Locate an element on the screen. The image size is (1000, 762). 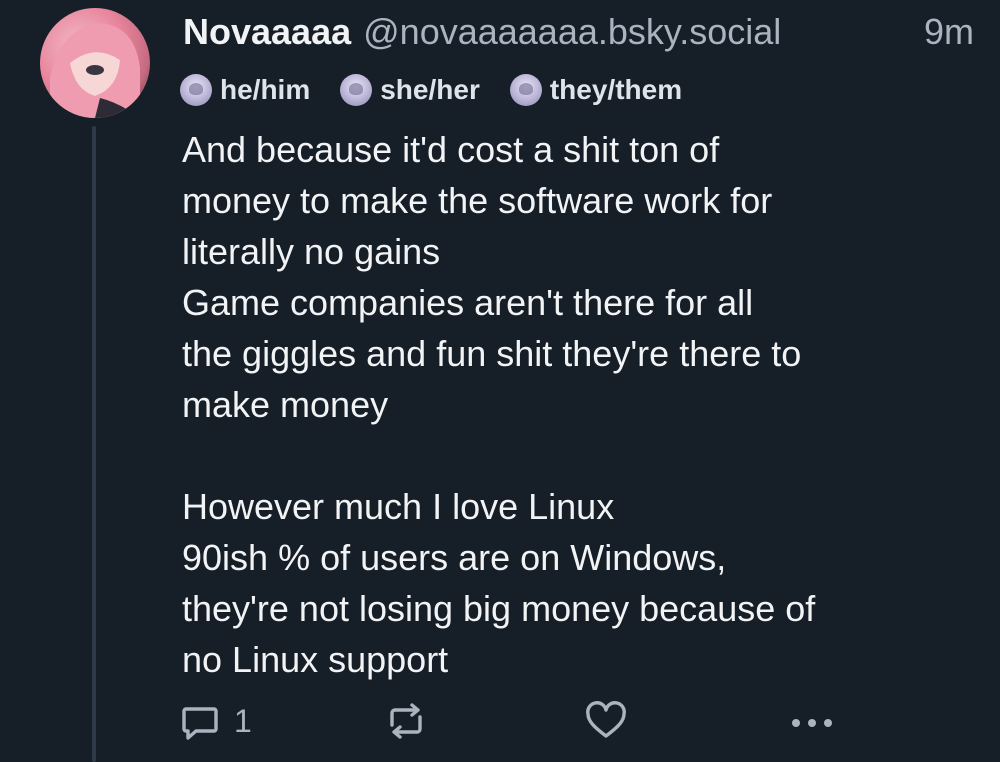
avatar-image is located at coordinates (95, 70).